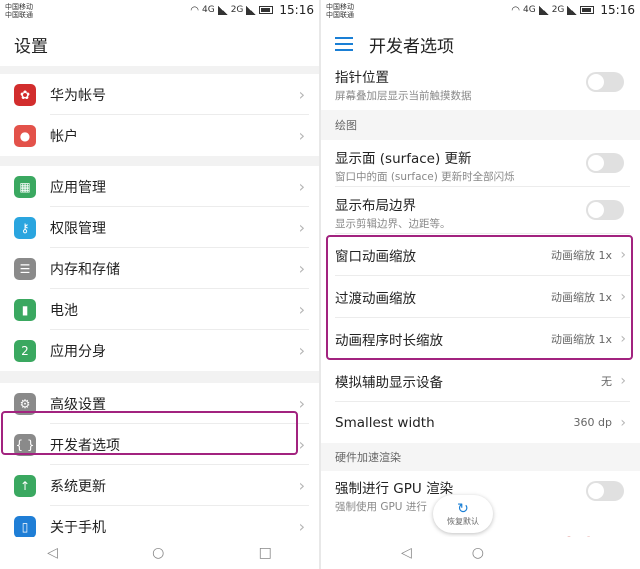 The height and width of the screenshot is (569, 640). Describe the element at coordinates (389, 382) in the screenshot. I see `secondary-display-title: 模拟辅助显示设备` at that location.